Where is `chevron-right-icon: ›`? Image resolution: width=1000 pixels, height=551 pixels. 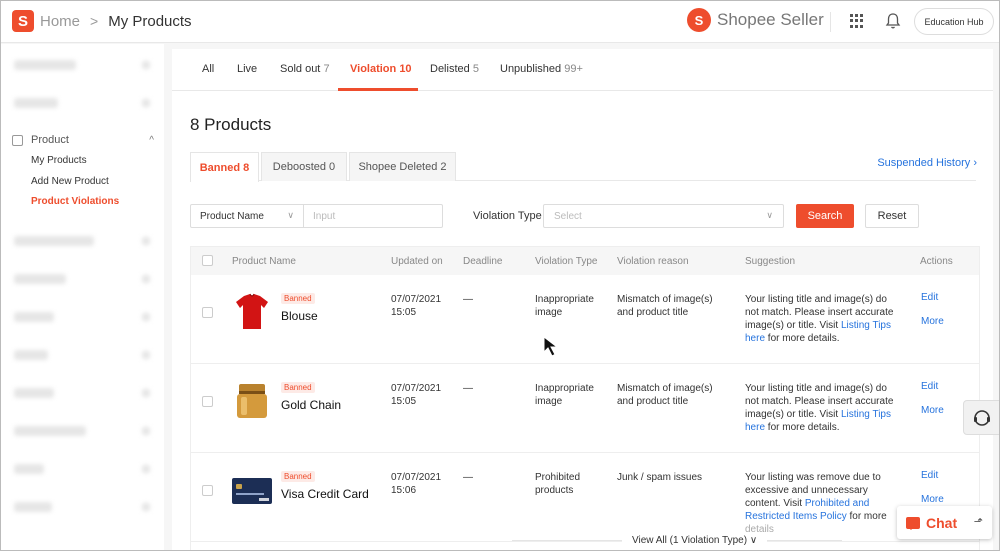 chevron-right-icon: › is located at coordinates (975, 163).